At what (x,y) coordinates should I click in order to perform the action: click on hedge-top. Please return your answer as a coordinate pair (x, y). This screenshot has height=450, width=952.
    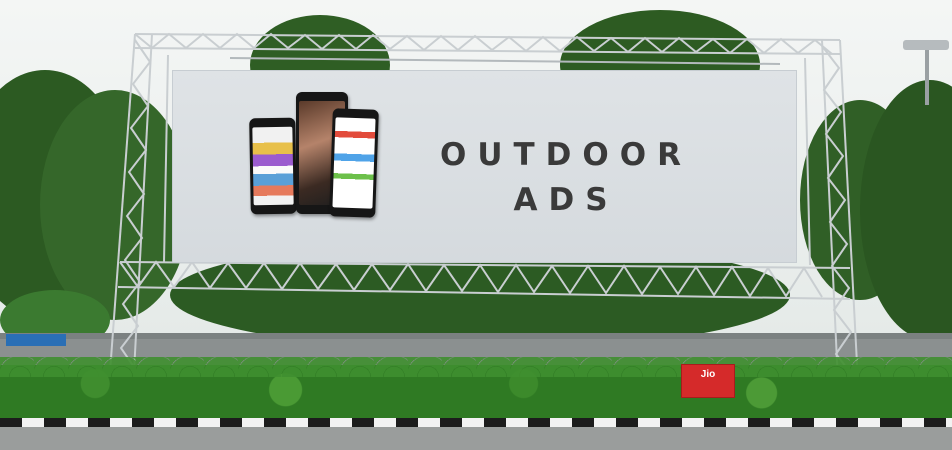
    Looking at the image, I should click on (476, 367).